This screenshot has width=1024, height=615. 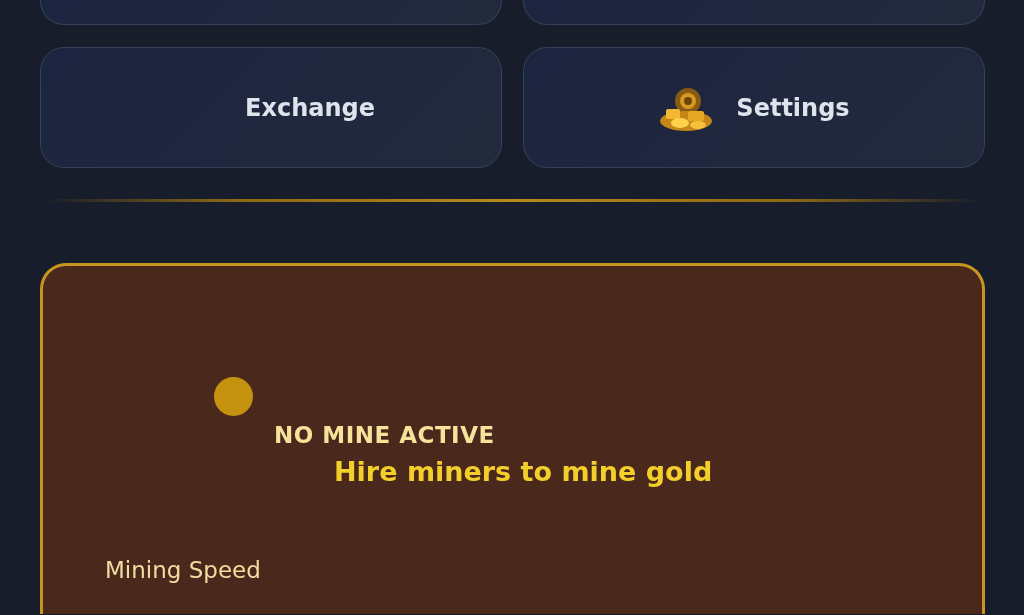 I want to click on mine-hint: Hire miners to mine gold, so click(x=523, y=471).